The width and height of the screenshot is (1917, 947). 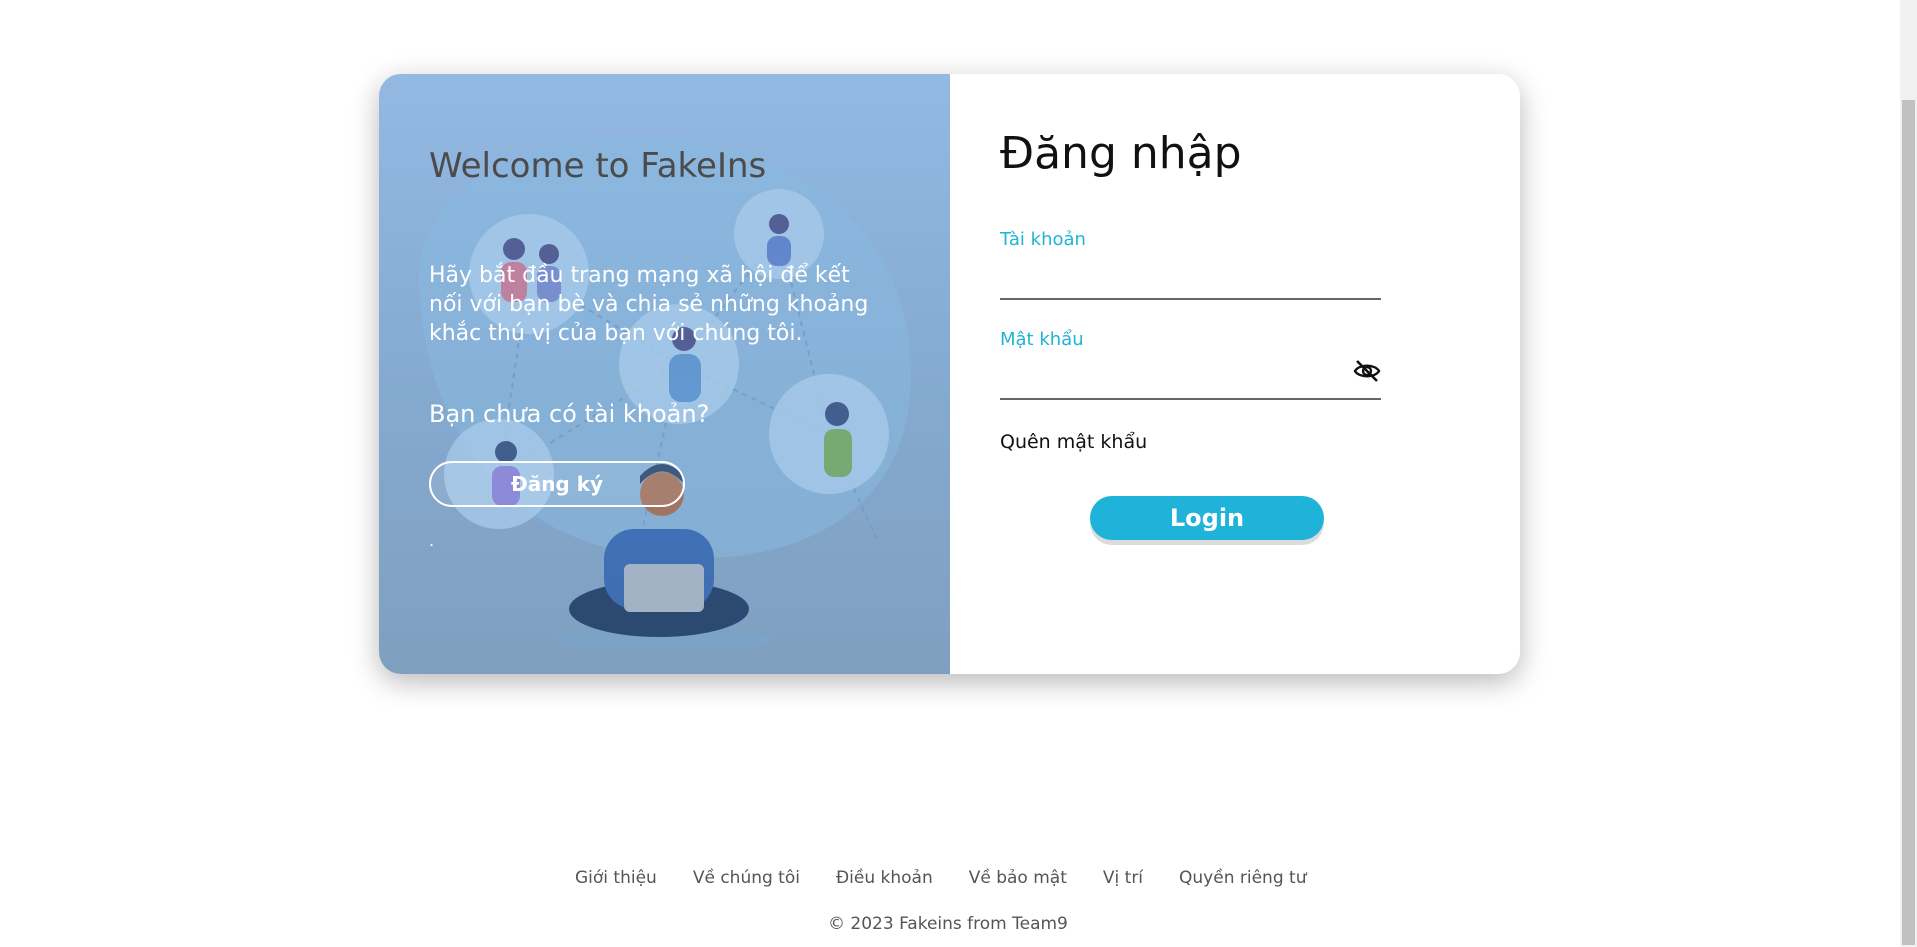 I want to click on footer-link-privacy: Quyền riêng tư, so click(x=1242, y=878).